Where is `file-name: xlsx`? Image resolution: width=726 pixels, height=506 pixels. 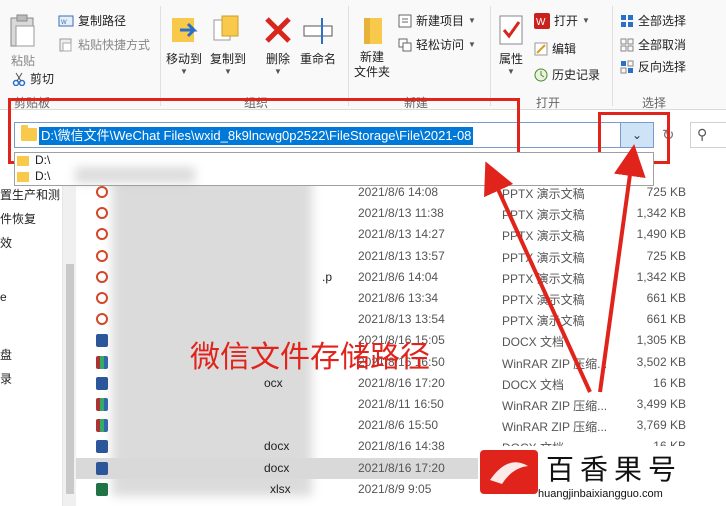 file-name: xlsx is located at coordinates (280, 488).